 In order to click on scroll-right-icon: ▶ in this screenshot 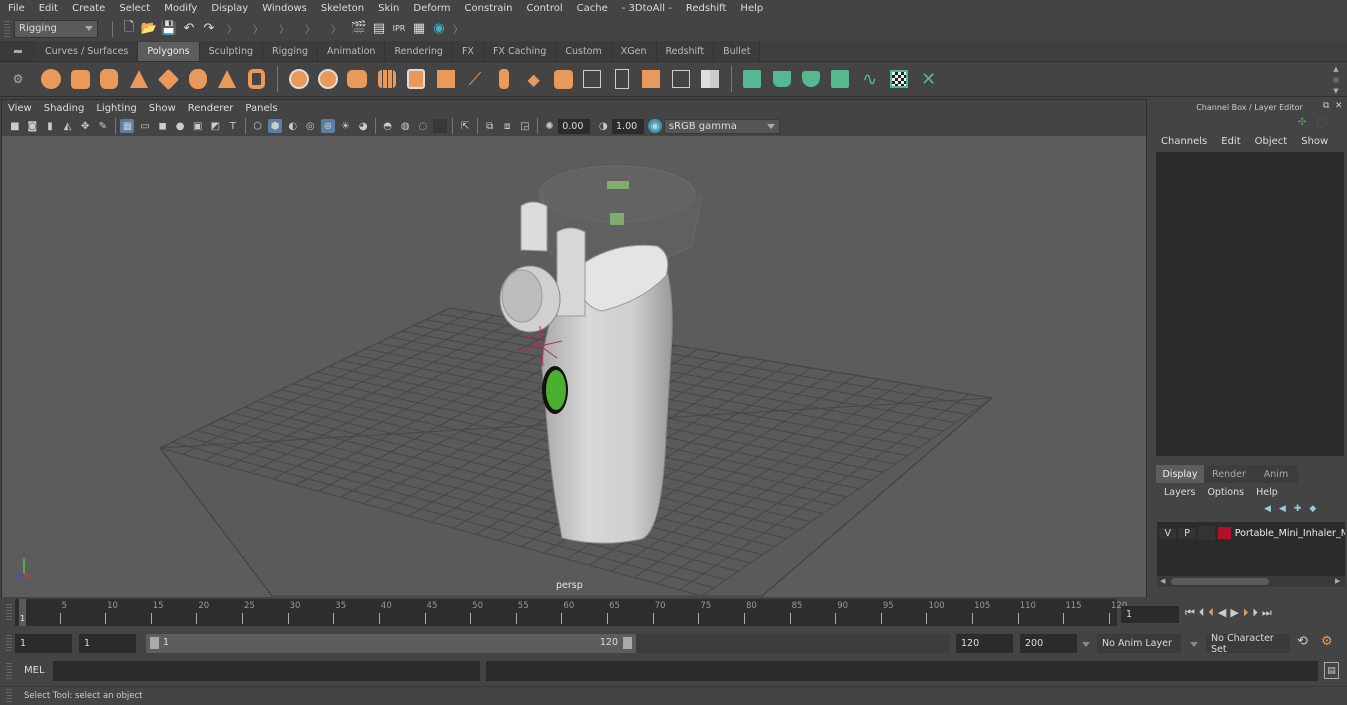, I will do `click(1337, 581)`.